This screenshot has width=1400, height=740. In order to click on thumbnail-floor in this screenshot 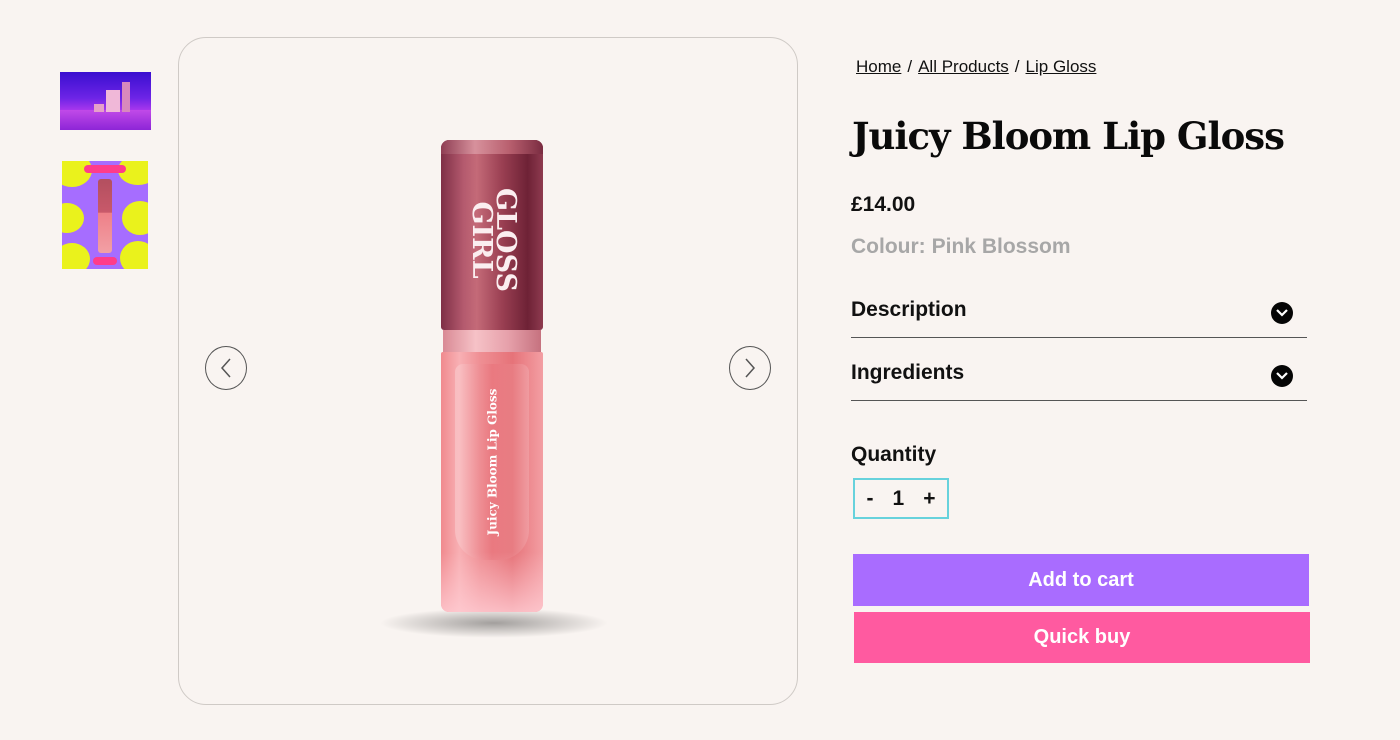, I will do `click(105, 120)`.